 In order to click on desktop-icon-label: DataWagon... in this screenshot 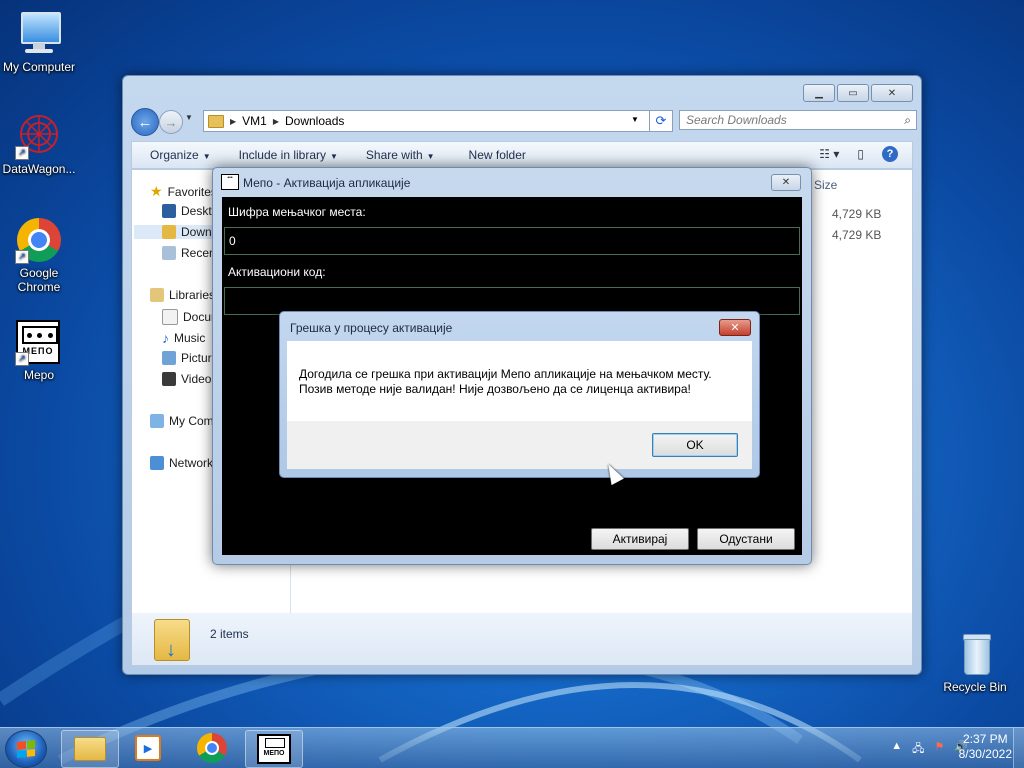, I will do `click(39, 169)`.